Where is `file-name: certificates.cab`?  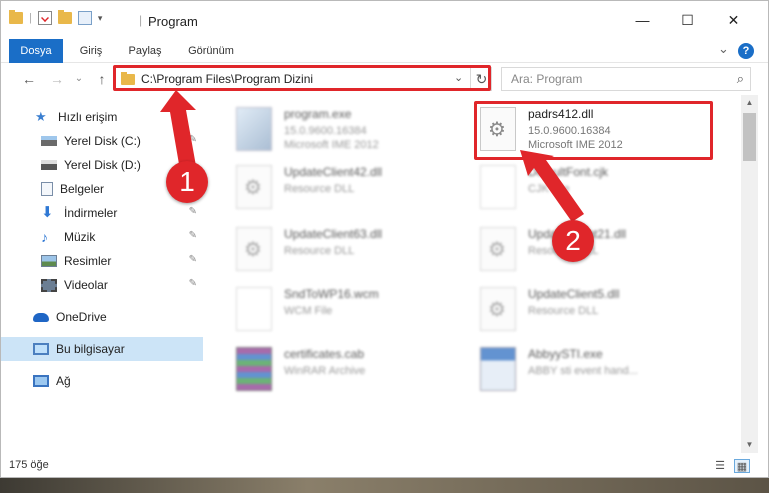 file-name: certificates.cab is located at coordinates (324, 354).